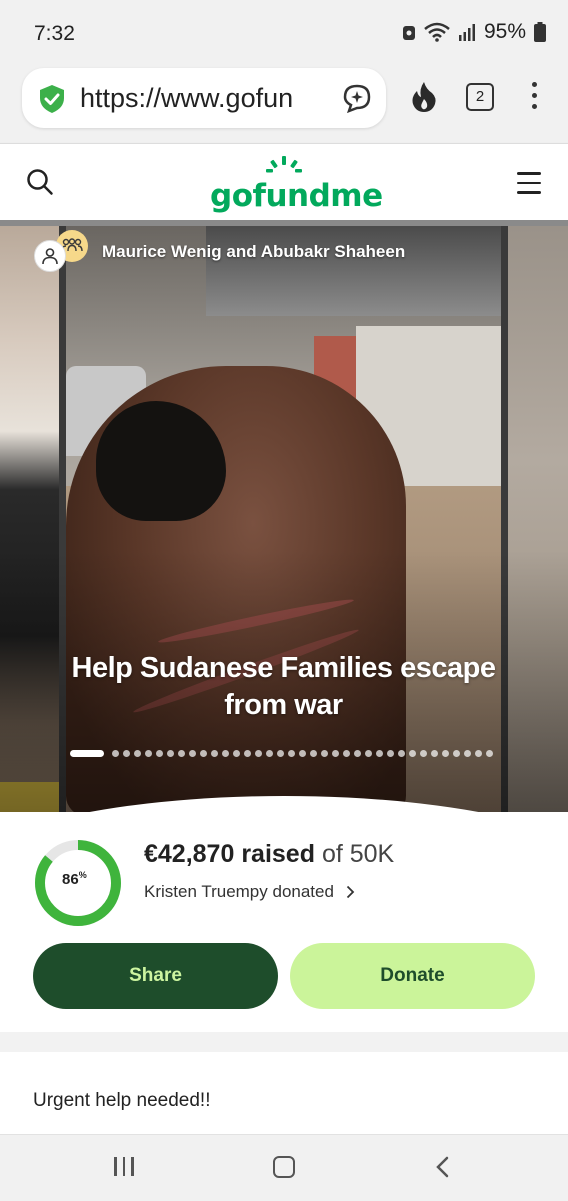 This screenshot has width=568, height=1201. Describe the element at coordinates (540, 32) in the screenshot. I see `battery-icon` at that location.